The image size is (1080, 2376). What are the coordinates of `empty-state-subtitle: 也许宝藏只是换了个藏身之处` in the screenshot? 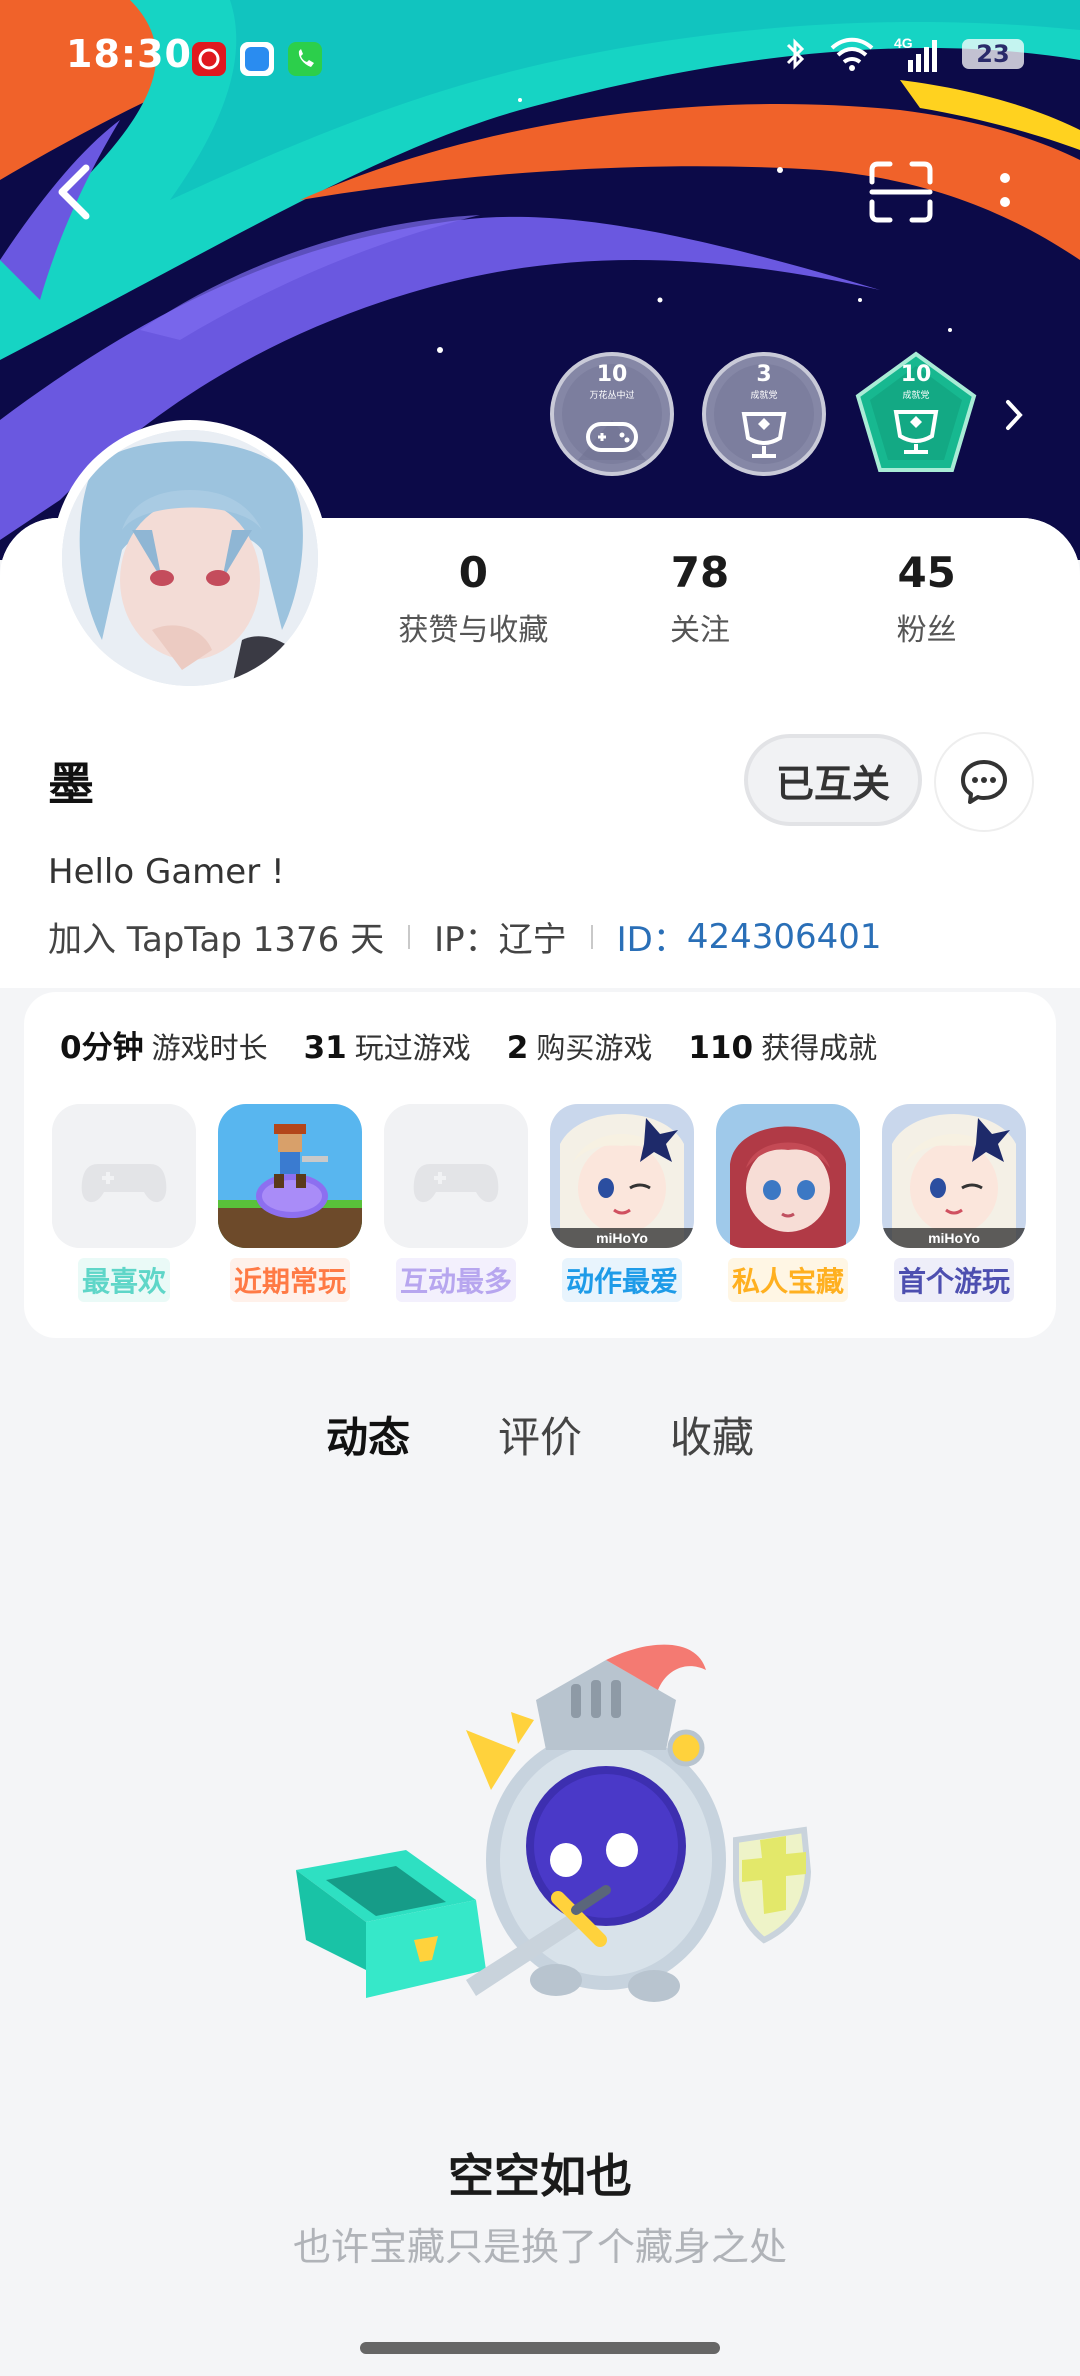 It's located at (539, 2247).